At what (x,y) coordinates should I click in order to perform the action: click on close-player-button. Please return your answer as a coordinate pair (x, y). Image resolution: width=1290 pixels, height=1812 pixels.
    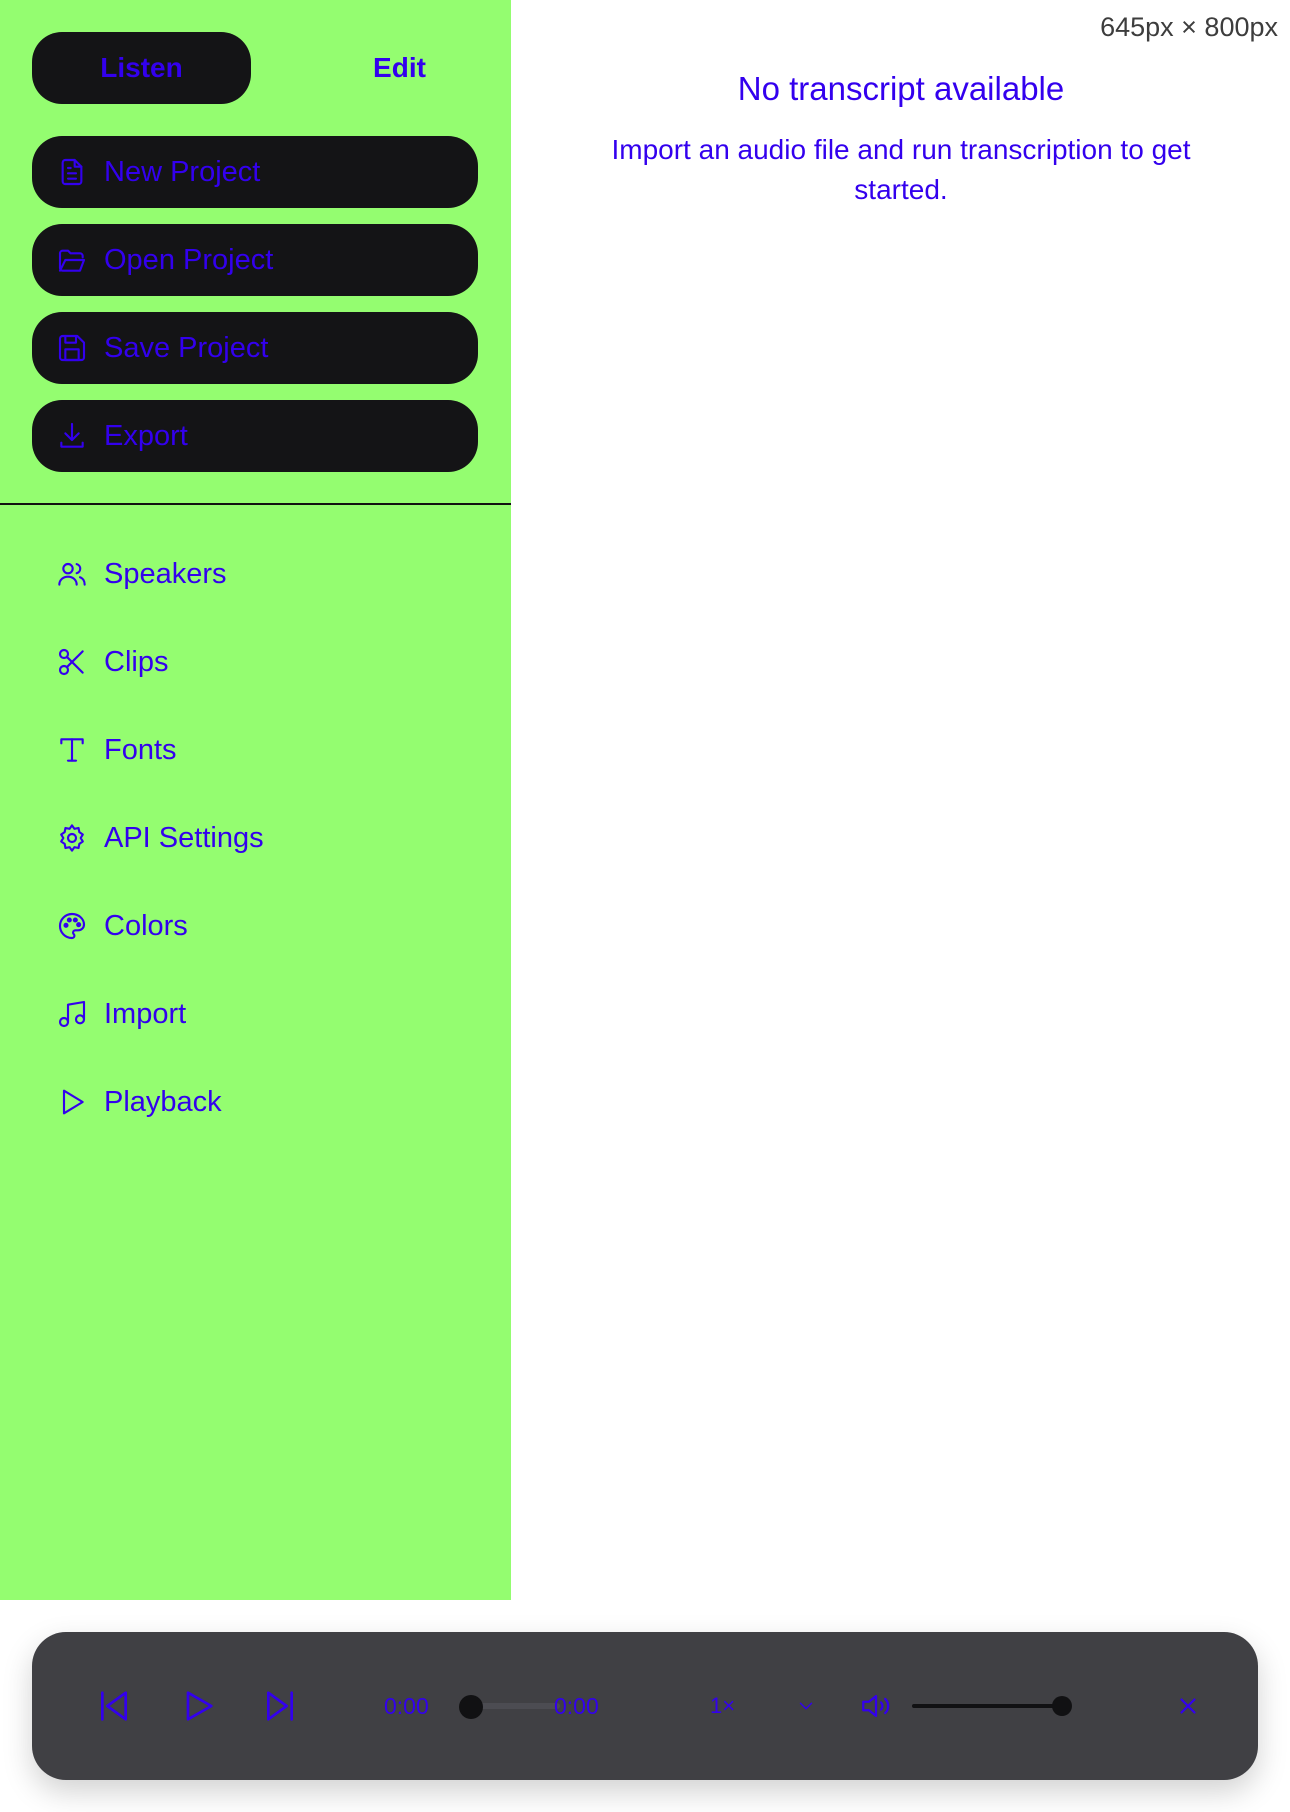
    Looking at the image, I should click on (1188, 1706).